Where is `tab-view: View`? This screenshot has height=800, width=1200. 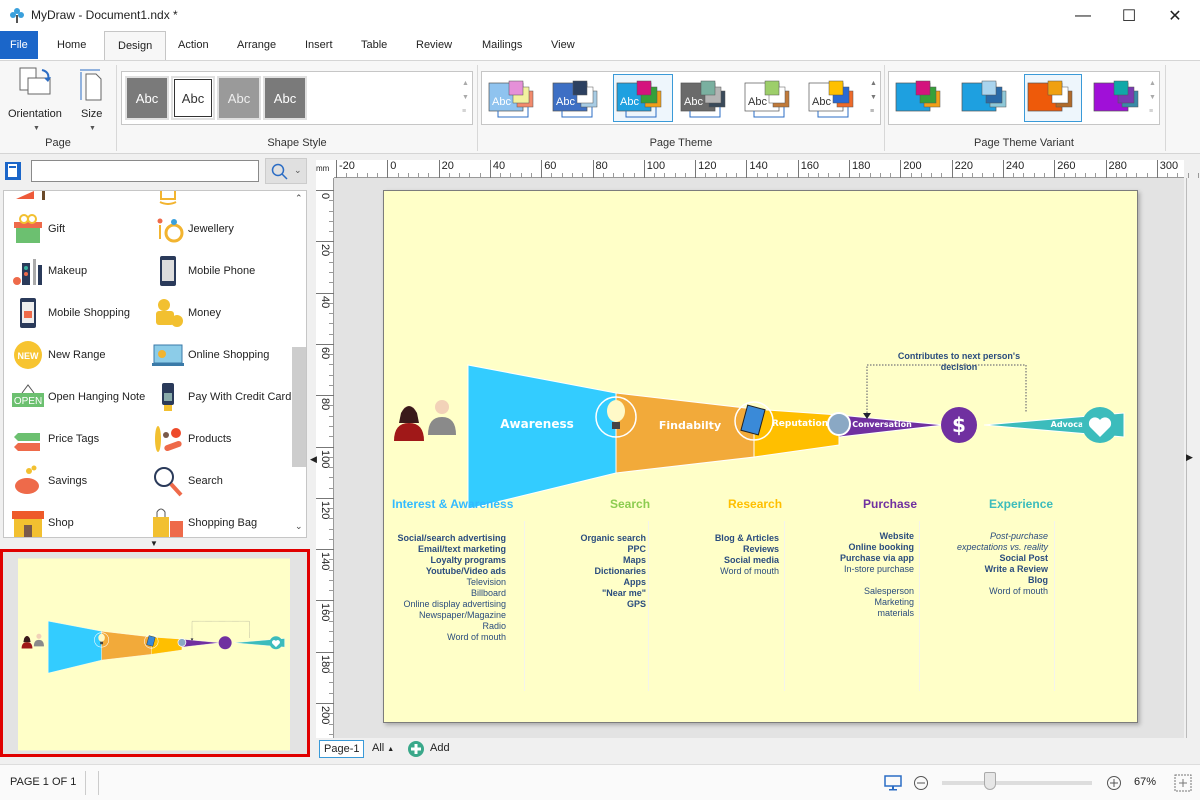 tab-view: View is located at coordinates (563, 45).